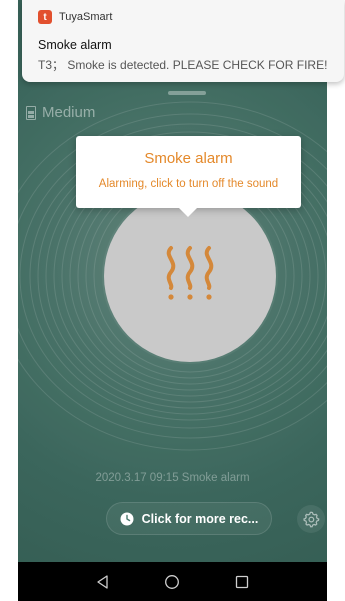 The width and height of the screenshot is (345, 601). Describe the element at coordinates (45, 17) in the screenshot. I see `tuyasmart-app-icon: t` at that location.